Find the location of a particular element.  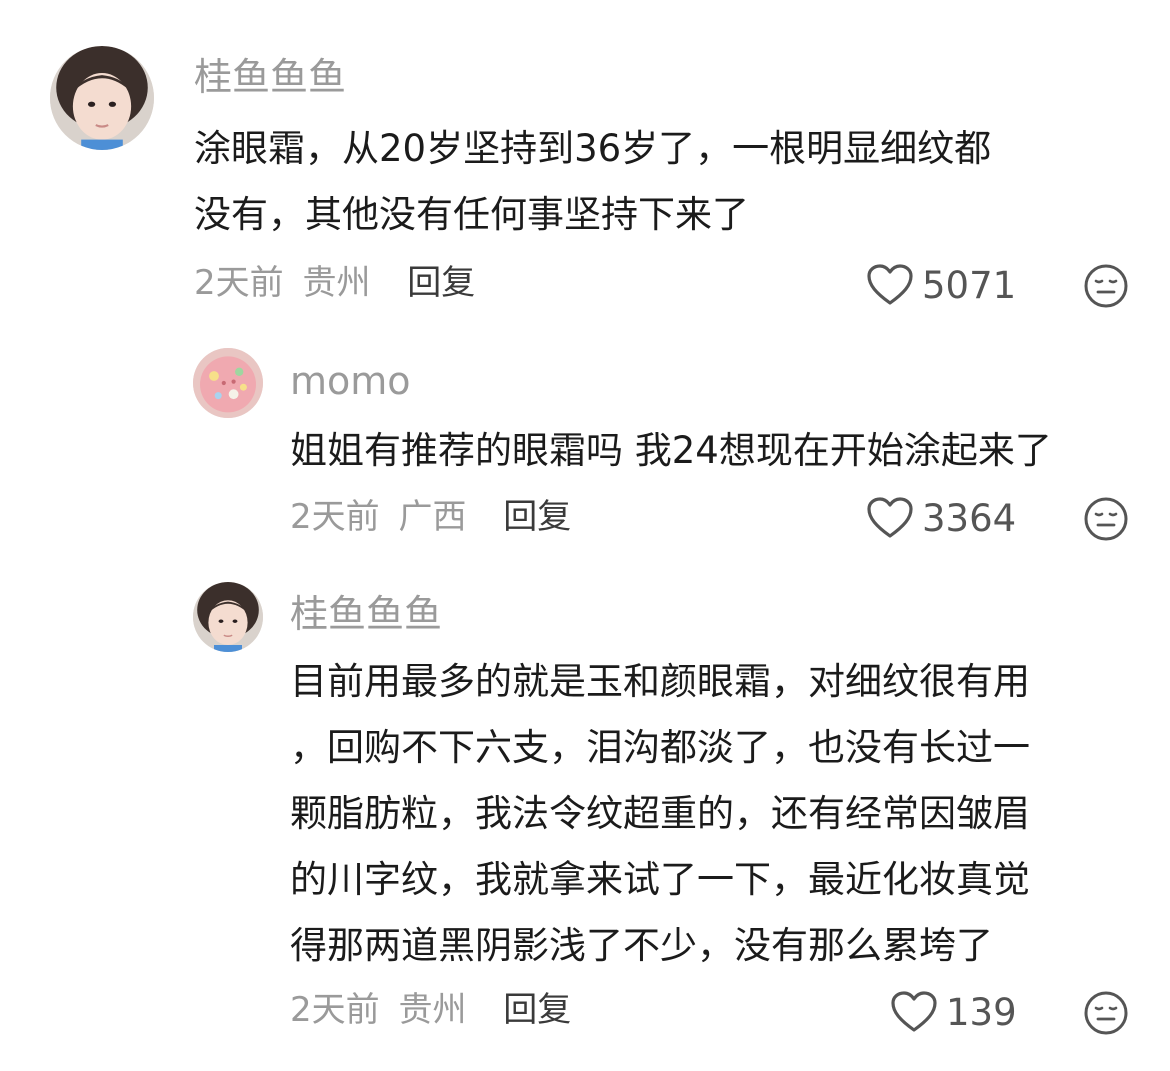

comment-text-line: 颗脂肪粒，我法令纹超重的，还有经常因皱眉 is located at coordinates (660, 813).